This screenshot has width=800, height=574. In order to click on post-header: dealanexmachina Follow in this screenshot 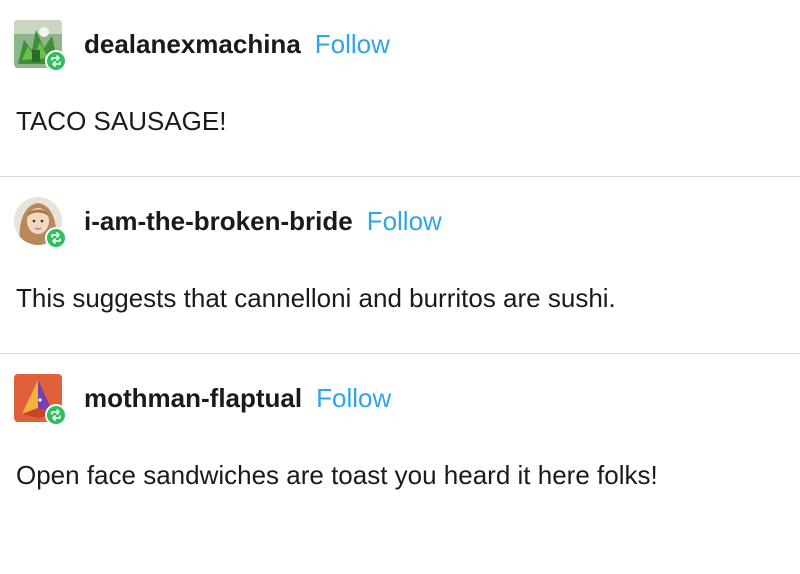, I will do `click(202, 45)`.